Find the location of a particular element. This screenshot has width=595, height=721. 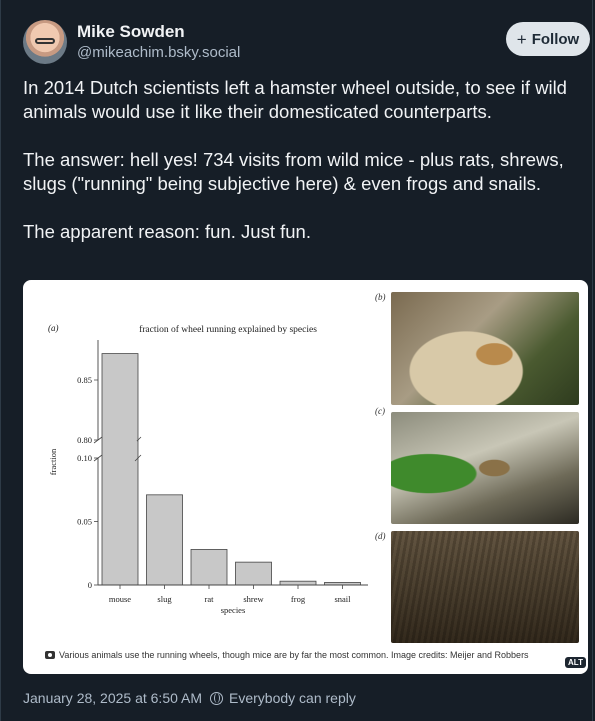

alt-badge: ALT is located at coordinates (575, 662).